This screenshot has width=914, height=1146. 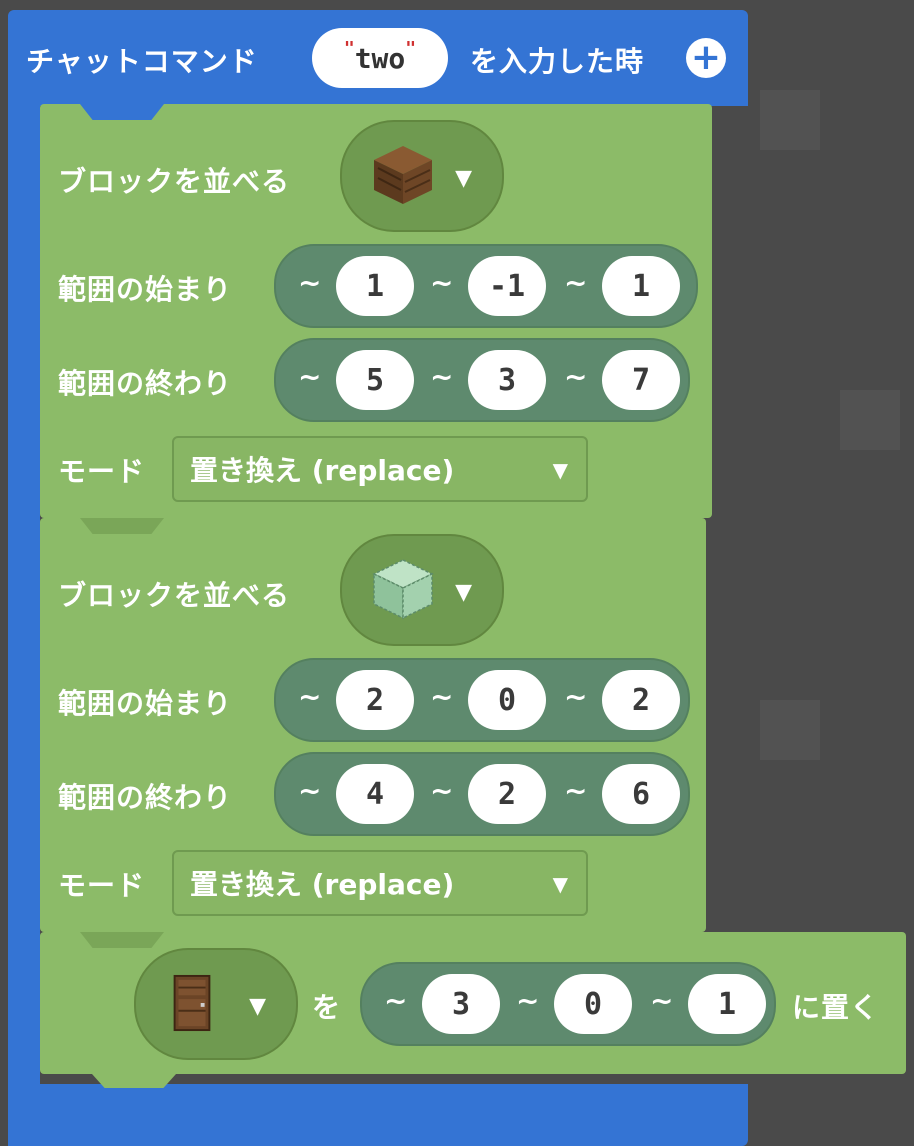 What do you see at coordinates (706, 58) in the screenshot?
I see `plus-circle-icon: +` at bounding box center [706, 58].